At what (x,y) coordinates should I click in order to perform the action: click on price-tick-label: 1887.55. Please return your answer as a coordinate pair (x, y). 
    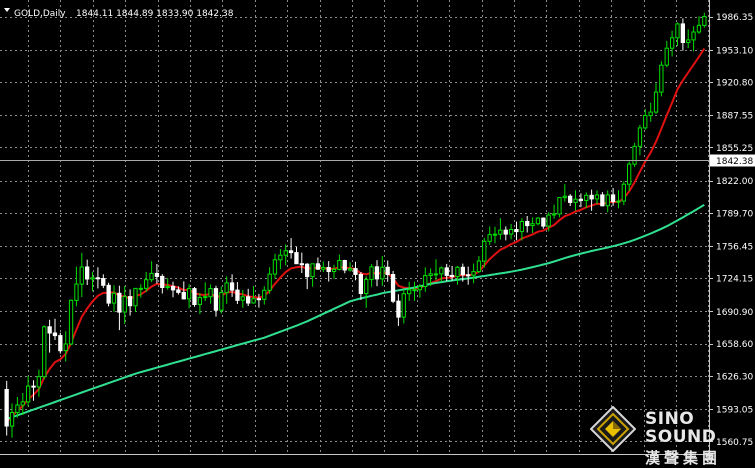
    Looking at the image, I should click on (734, 117).